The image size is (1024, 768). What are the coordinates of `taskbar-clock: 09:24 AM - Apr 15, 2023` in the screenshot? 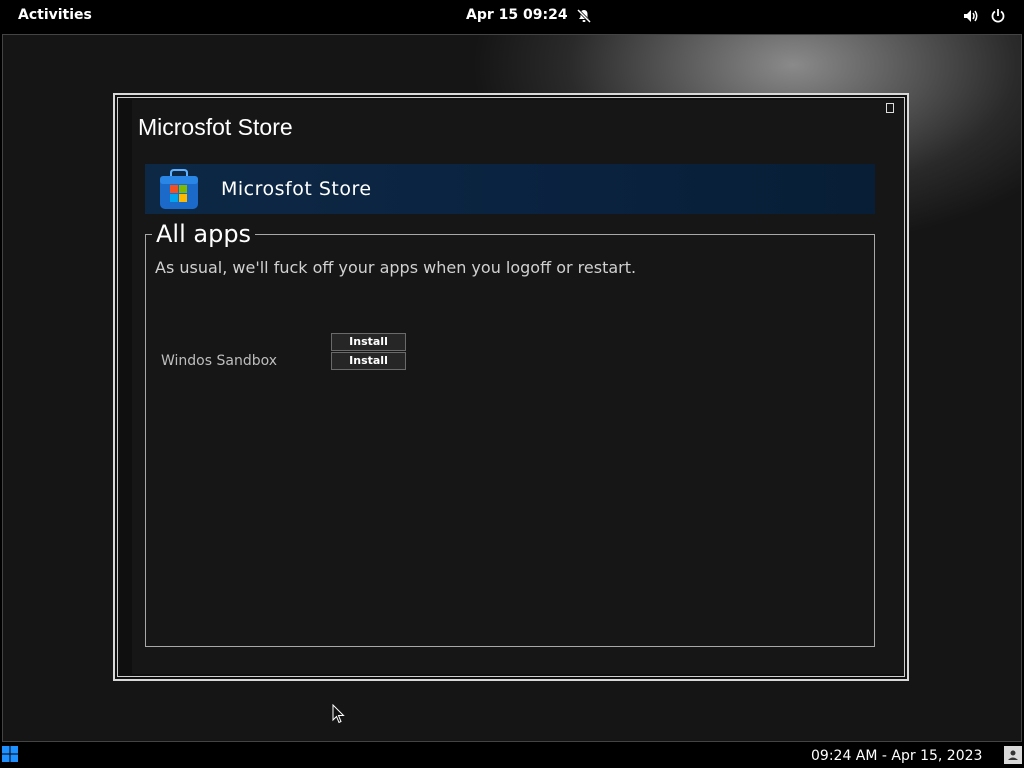 It's located at (896, 756).